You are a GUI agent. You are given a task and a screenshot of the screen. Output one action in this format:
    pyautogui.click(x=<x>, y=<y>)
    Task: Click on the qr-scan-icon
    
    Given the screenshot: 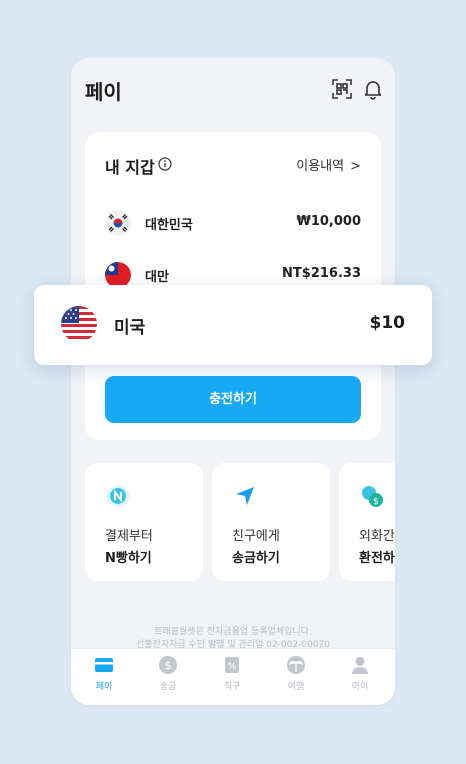 What is the action you would take?
    pyautogui.click(x=342, y=89)
    